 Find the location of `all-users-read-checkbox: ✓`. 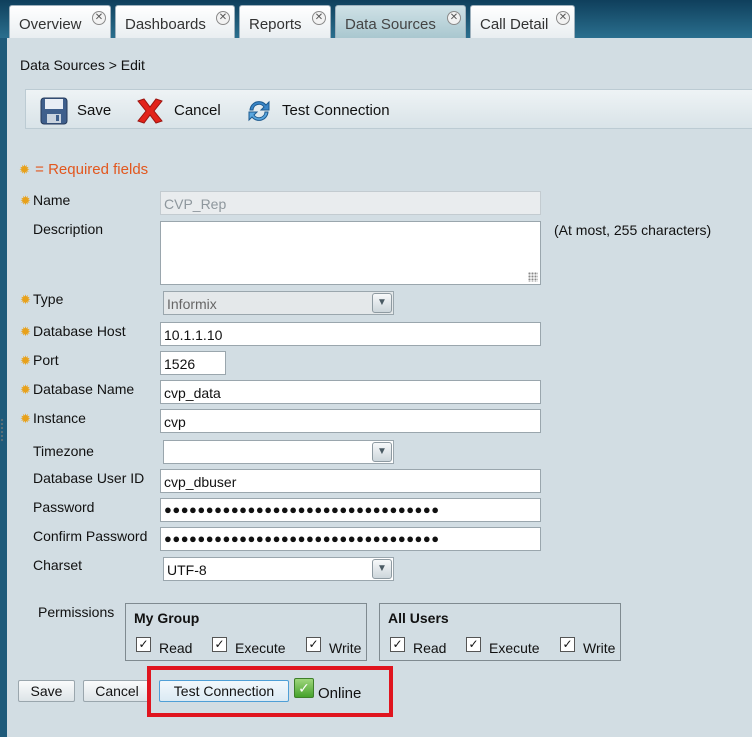

all-users-read-checkbox: ✓ is located at coordinates (397, 644).